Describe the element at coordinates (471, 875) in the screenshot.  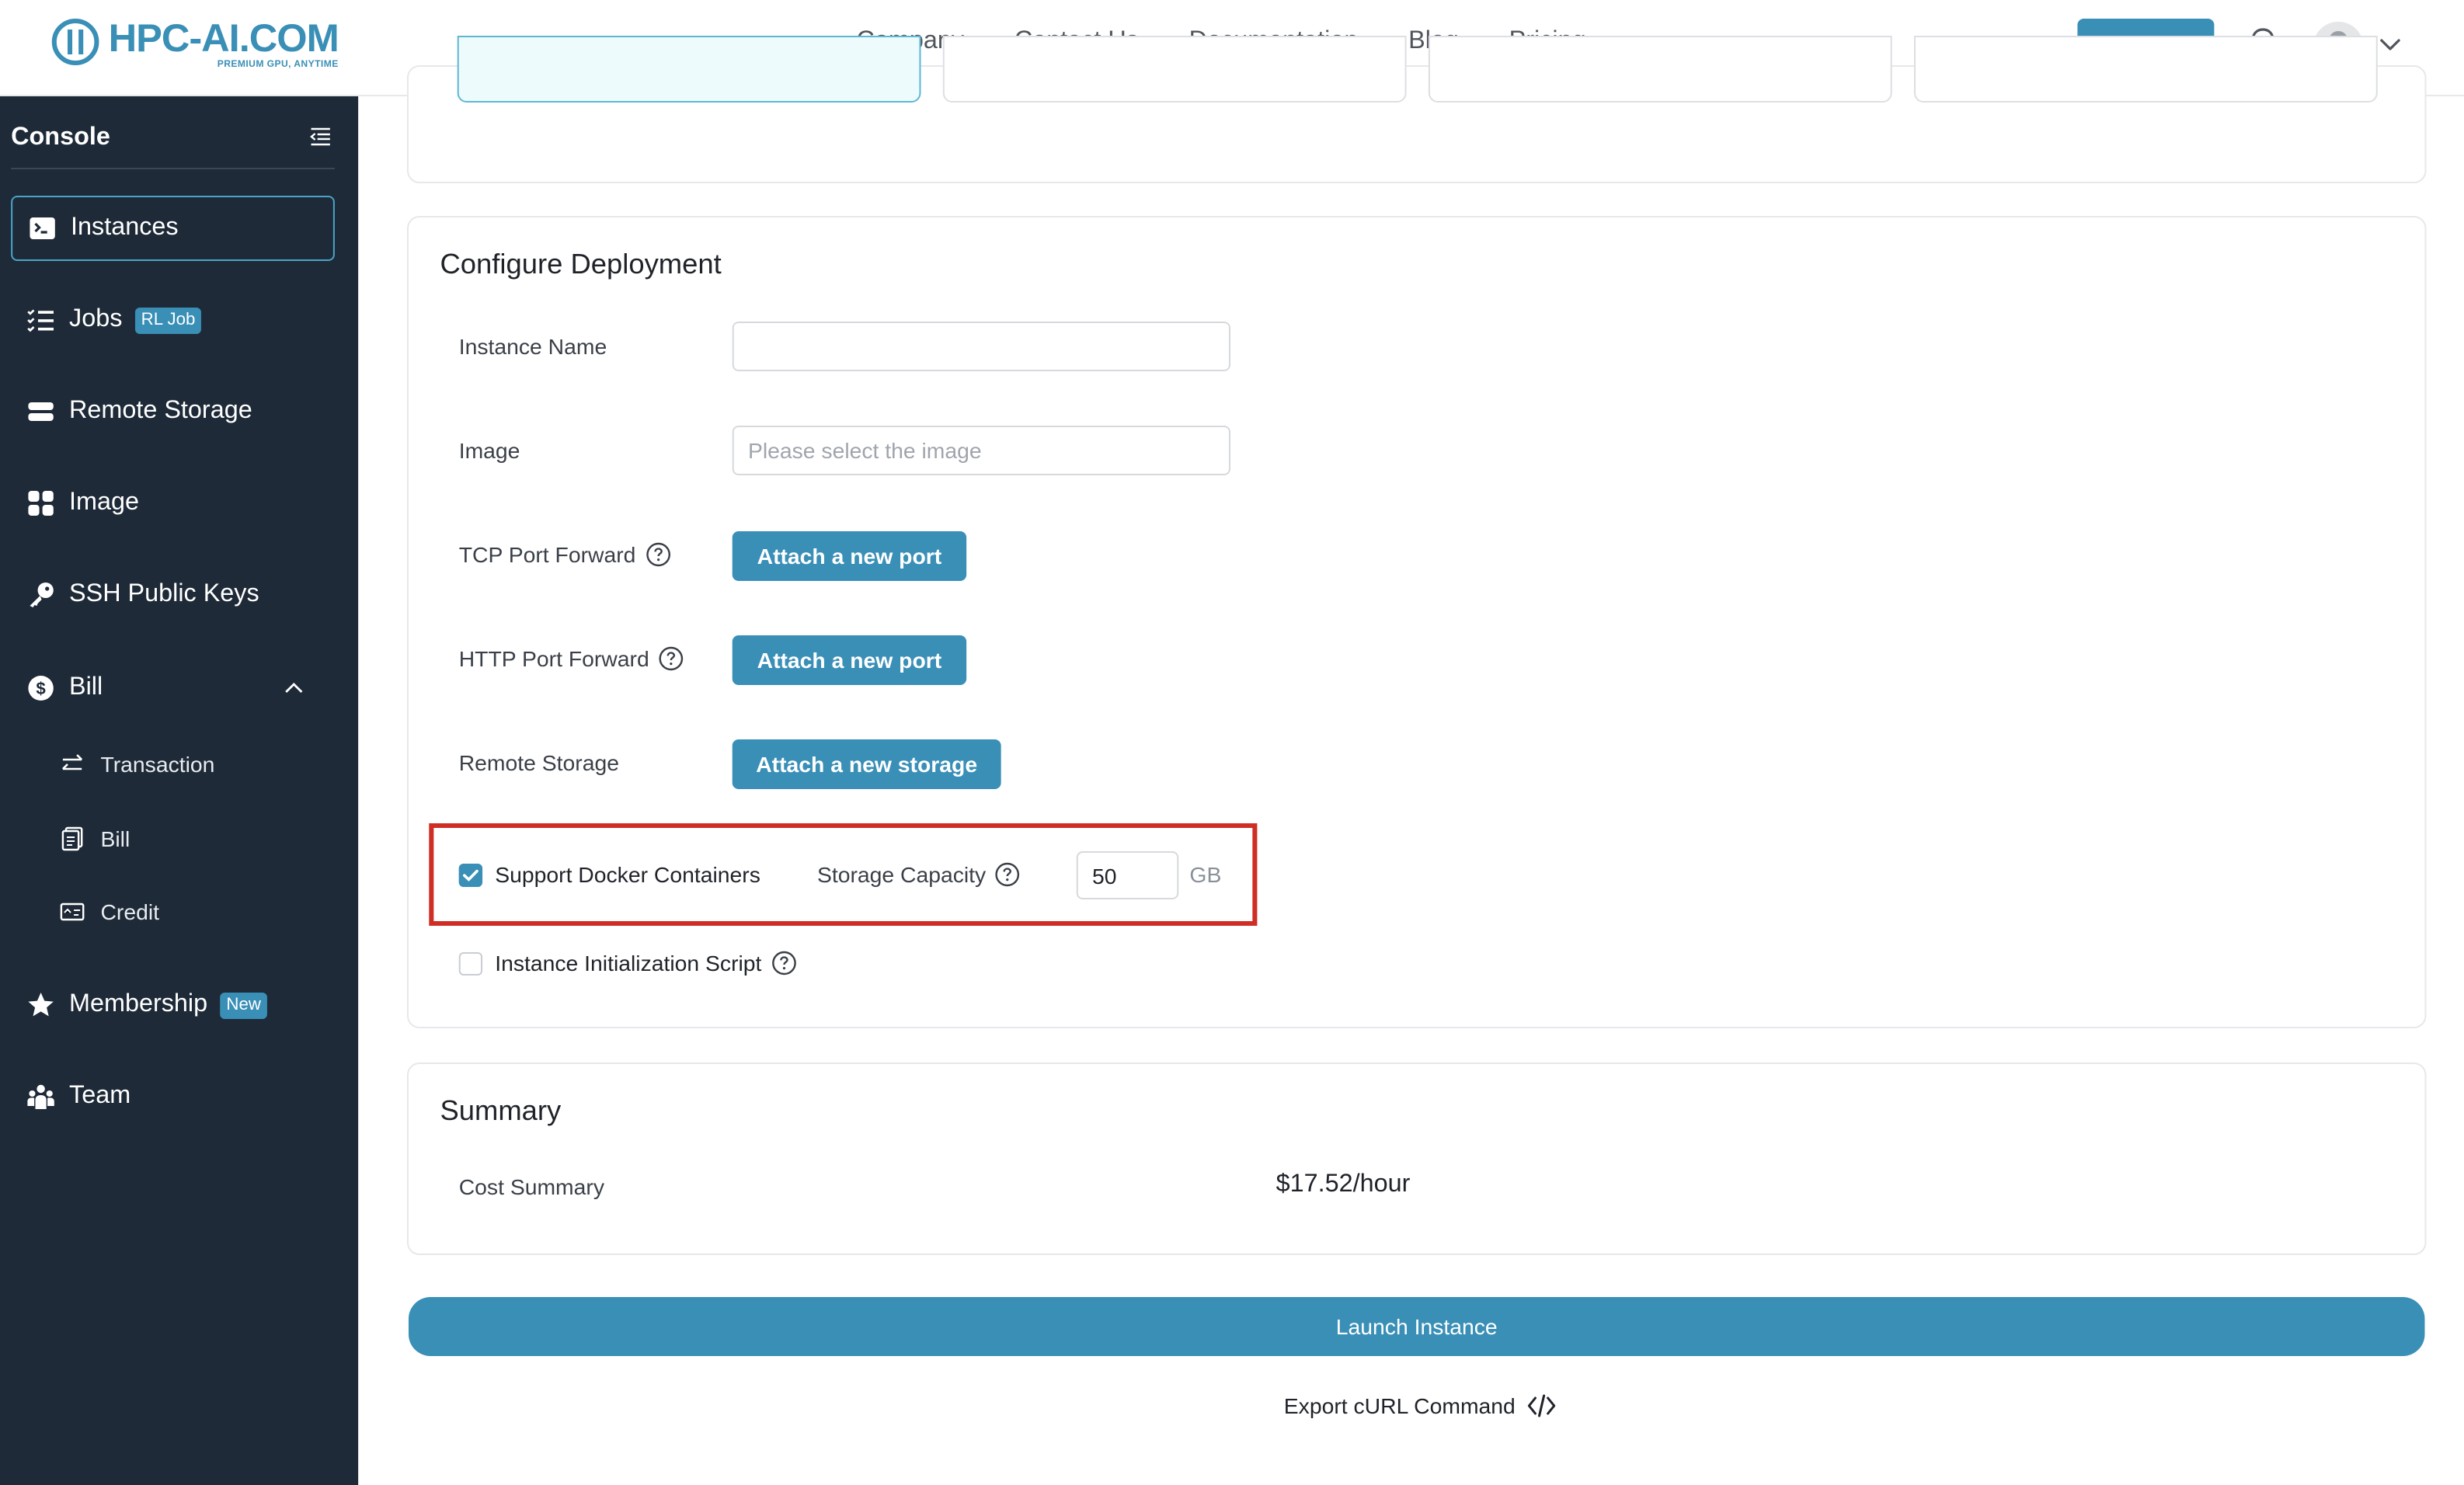
I see `docker-checkbox` at that location.